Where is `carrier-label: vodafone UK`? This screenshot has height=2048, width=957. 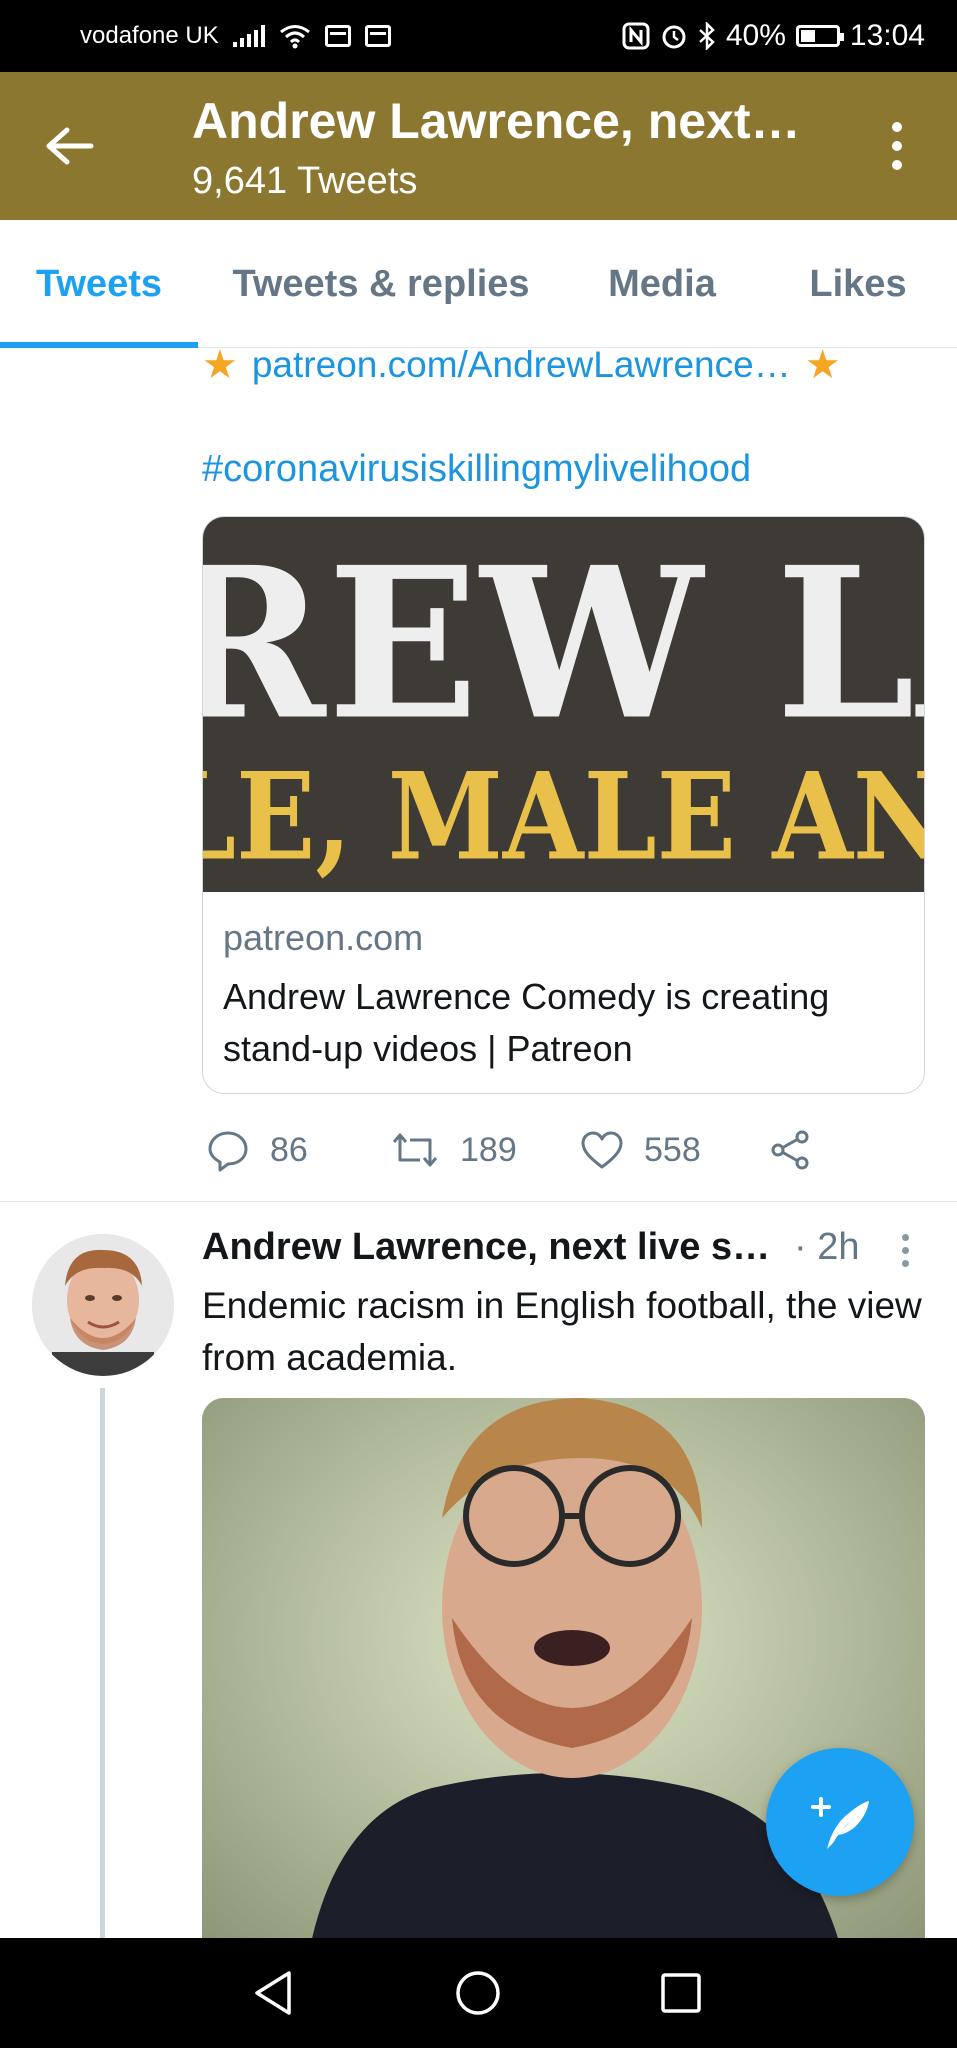 carrier-label: vodafone UK is located at coordinates (149, 35).